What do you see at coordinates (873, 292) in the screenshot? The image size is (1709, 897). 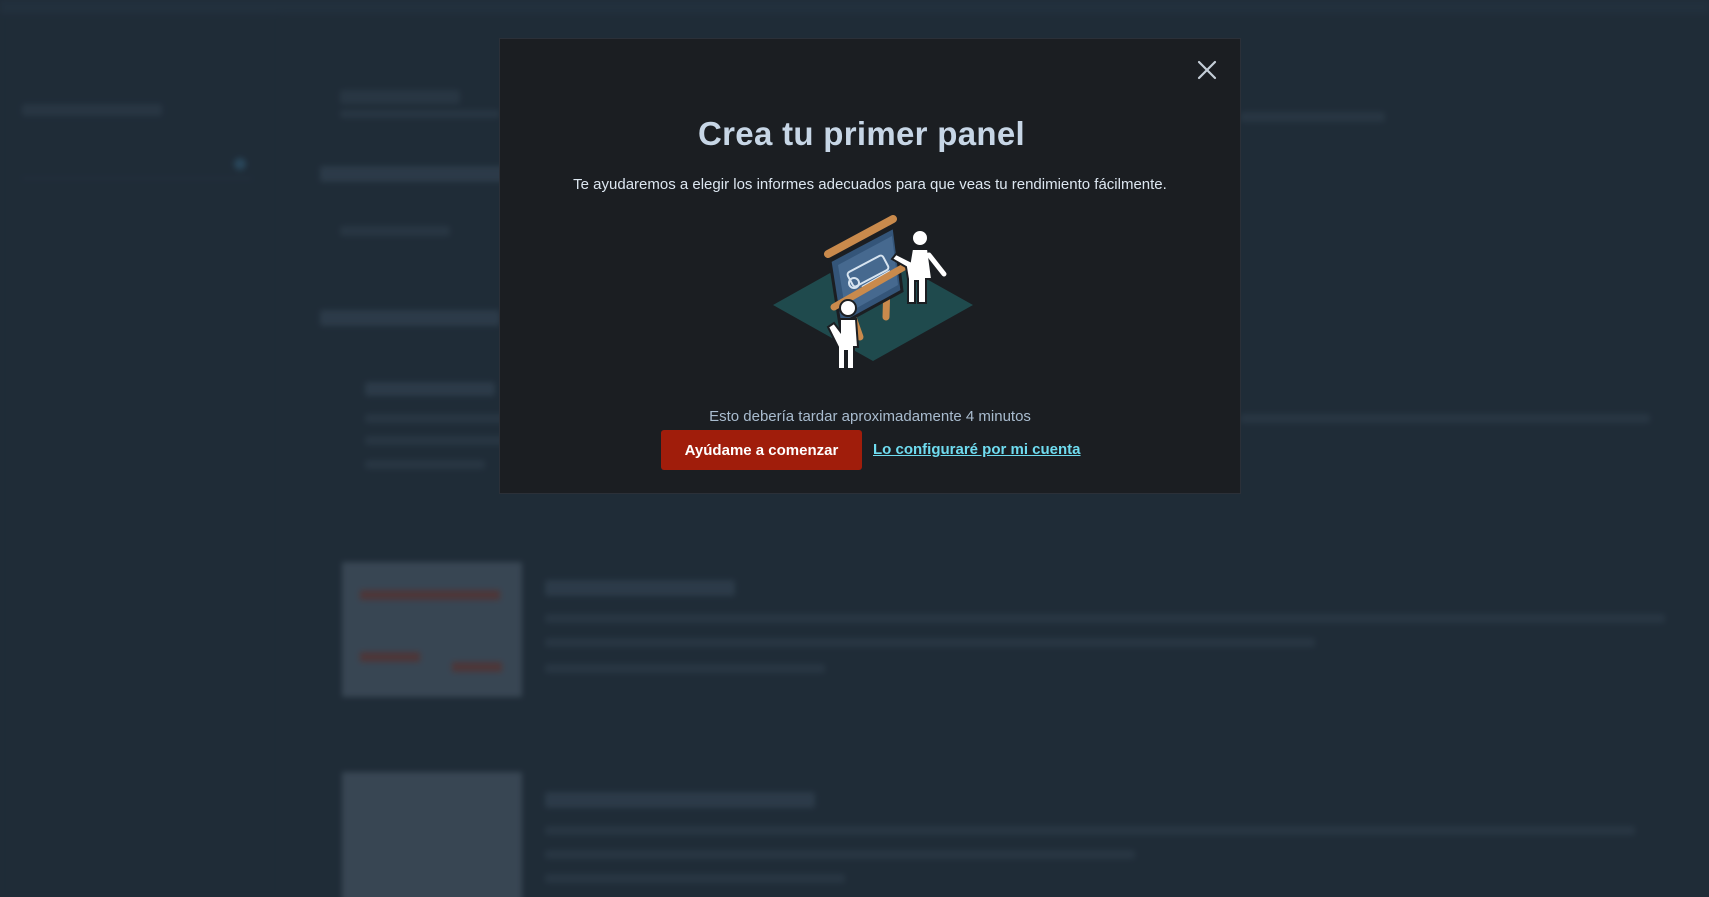 I see `presentation-board-icon` at bounding box center [873, 292].